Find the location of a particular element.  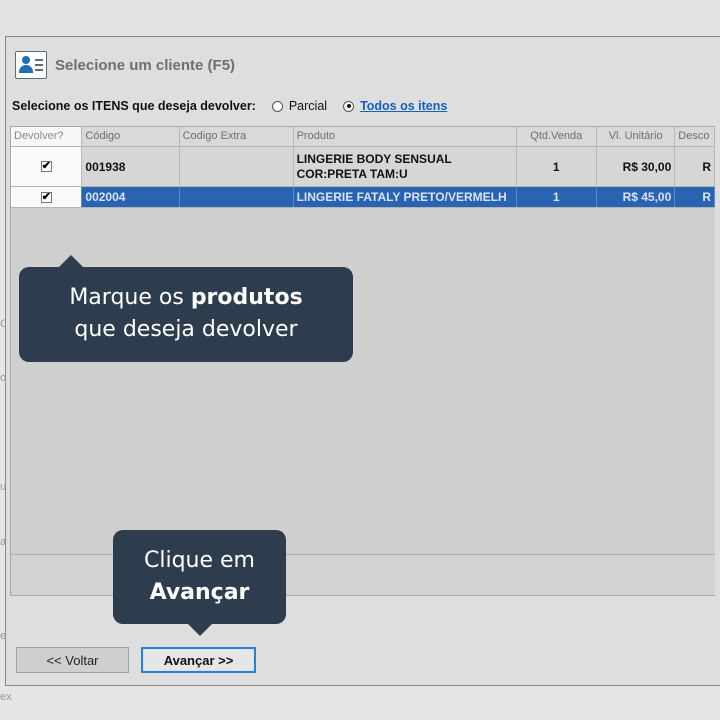

radio-parcial: Parcial is located at coordinates (299, 106).